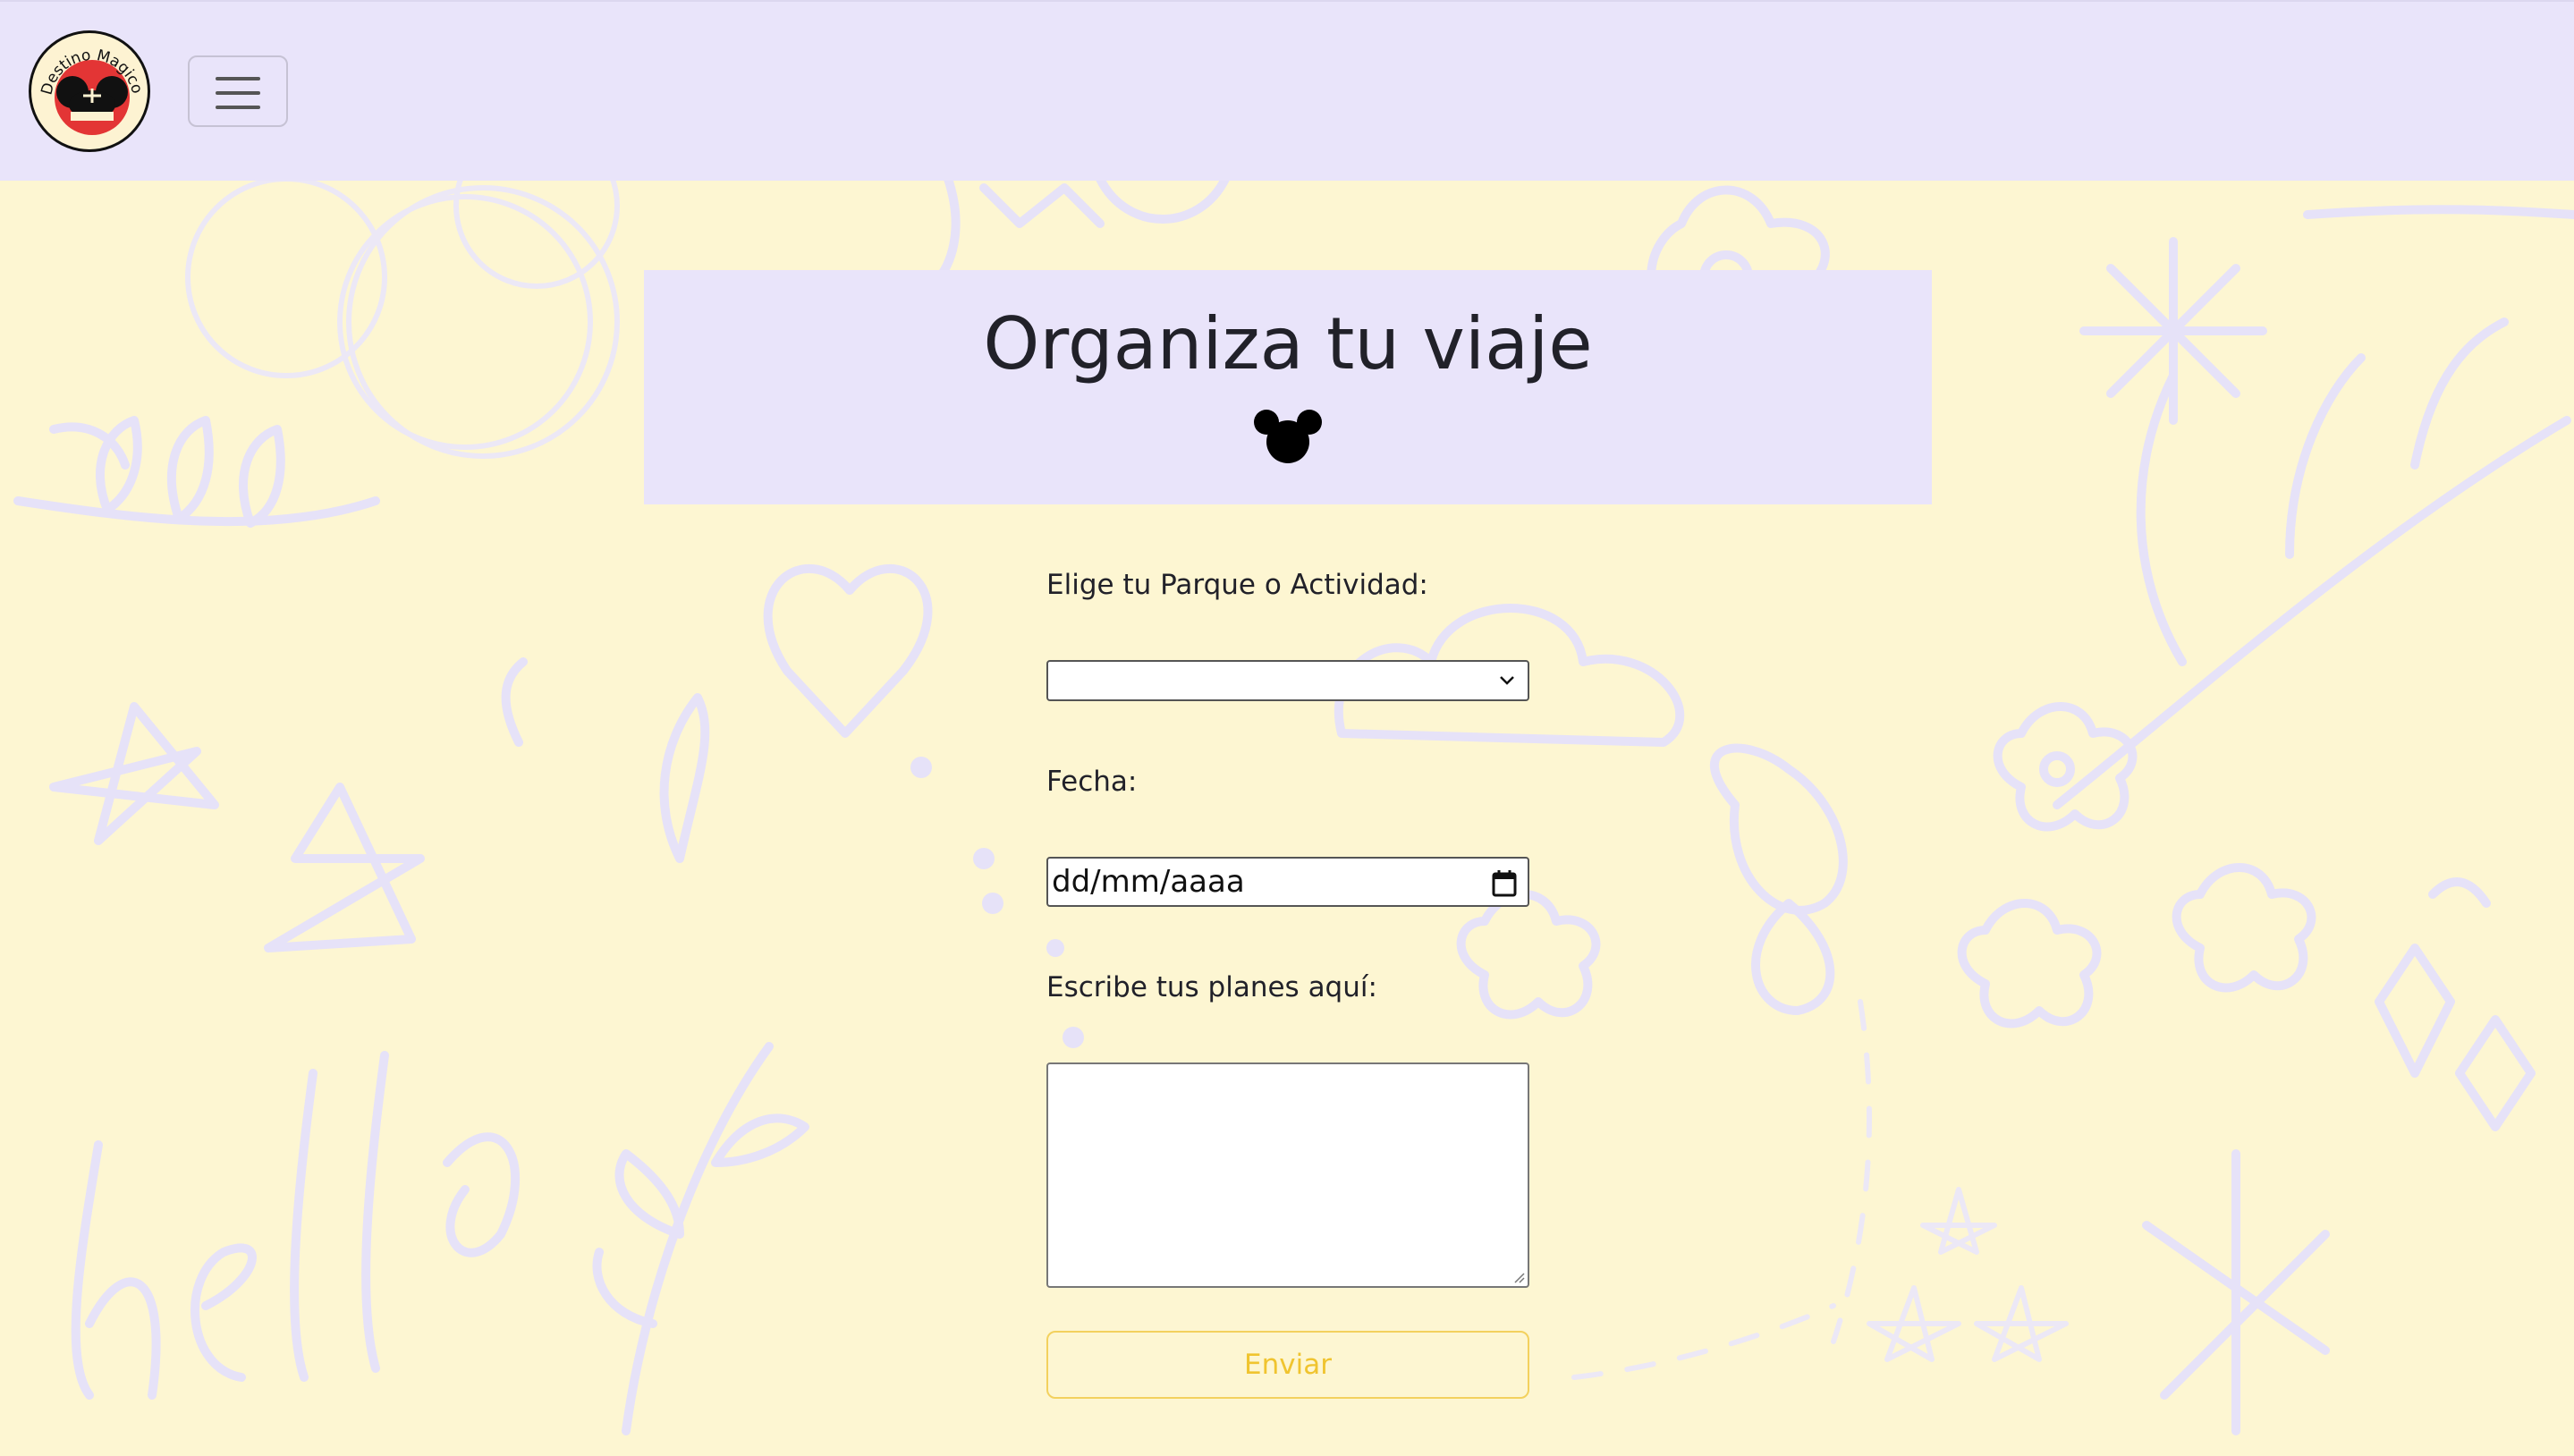 Image resolution: width=2574 pixels, height=1456 pixels. Describe the element at coordinates (1287, 90) in the screenshot. I see `navbar: Destino Magico` at that location.